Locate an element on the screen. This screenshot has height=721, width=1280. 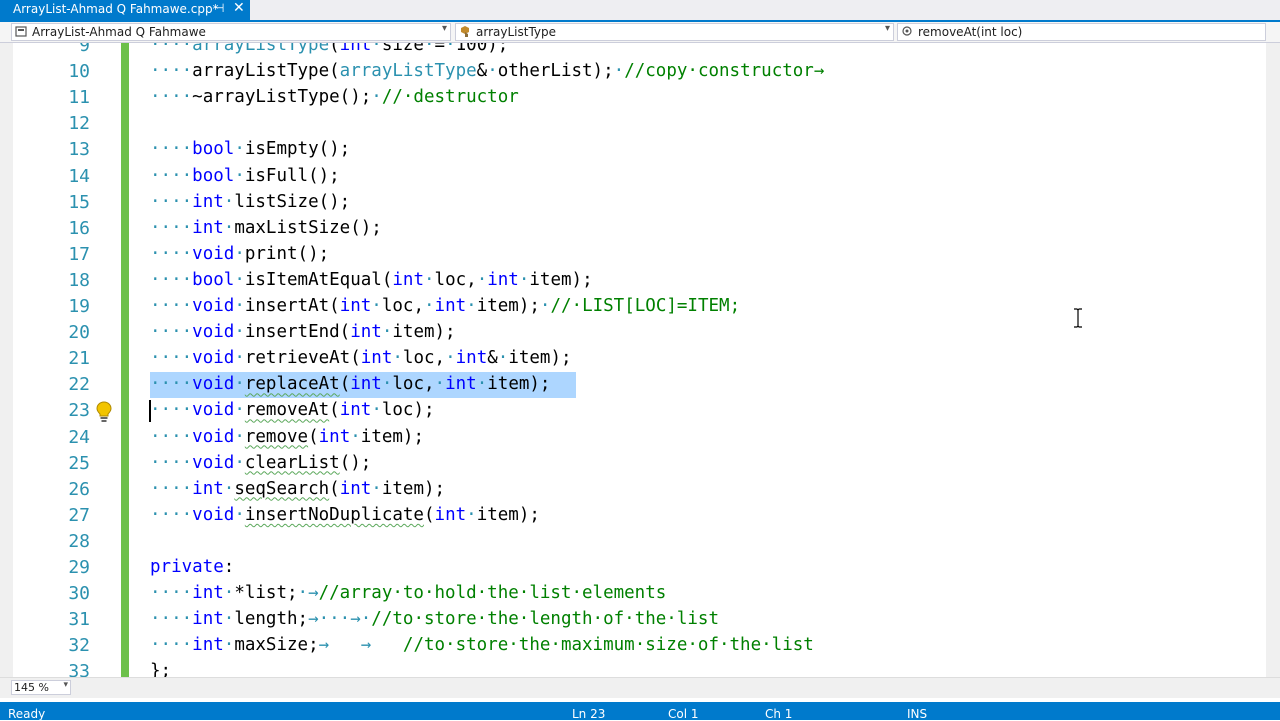
code-line: ····void·insertEnd(int·item); is located at coordinates (303, 332).